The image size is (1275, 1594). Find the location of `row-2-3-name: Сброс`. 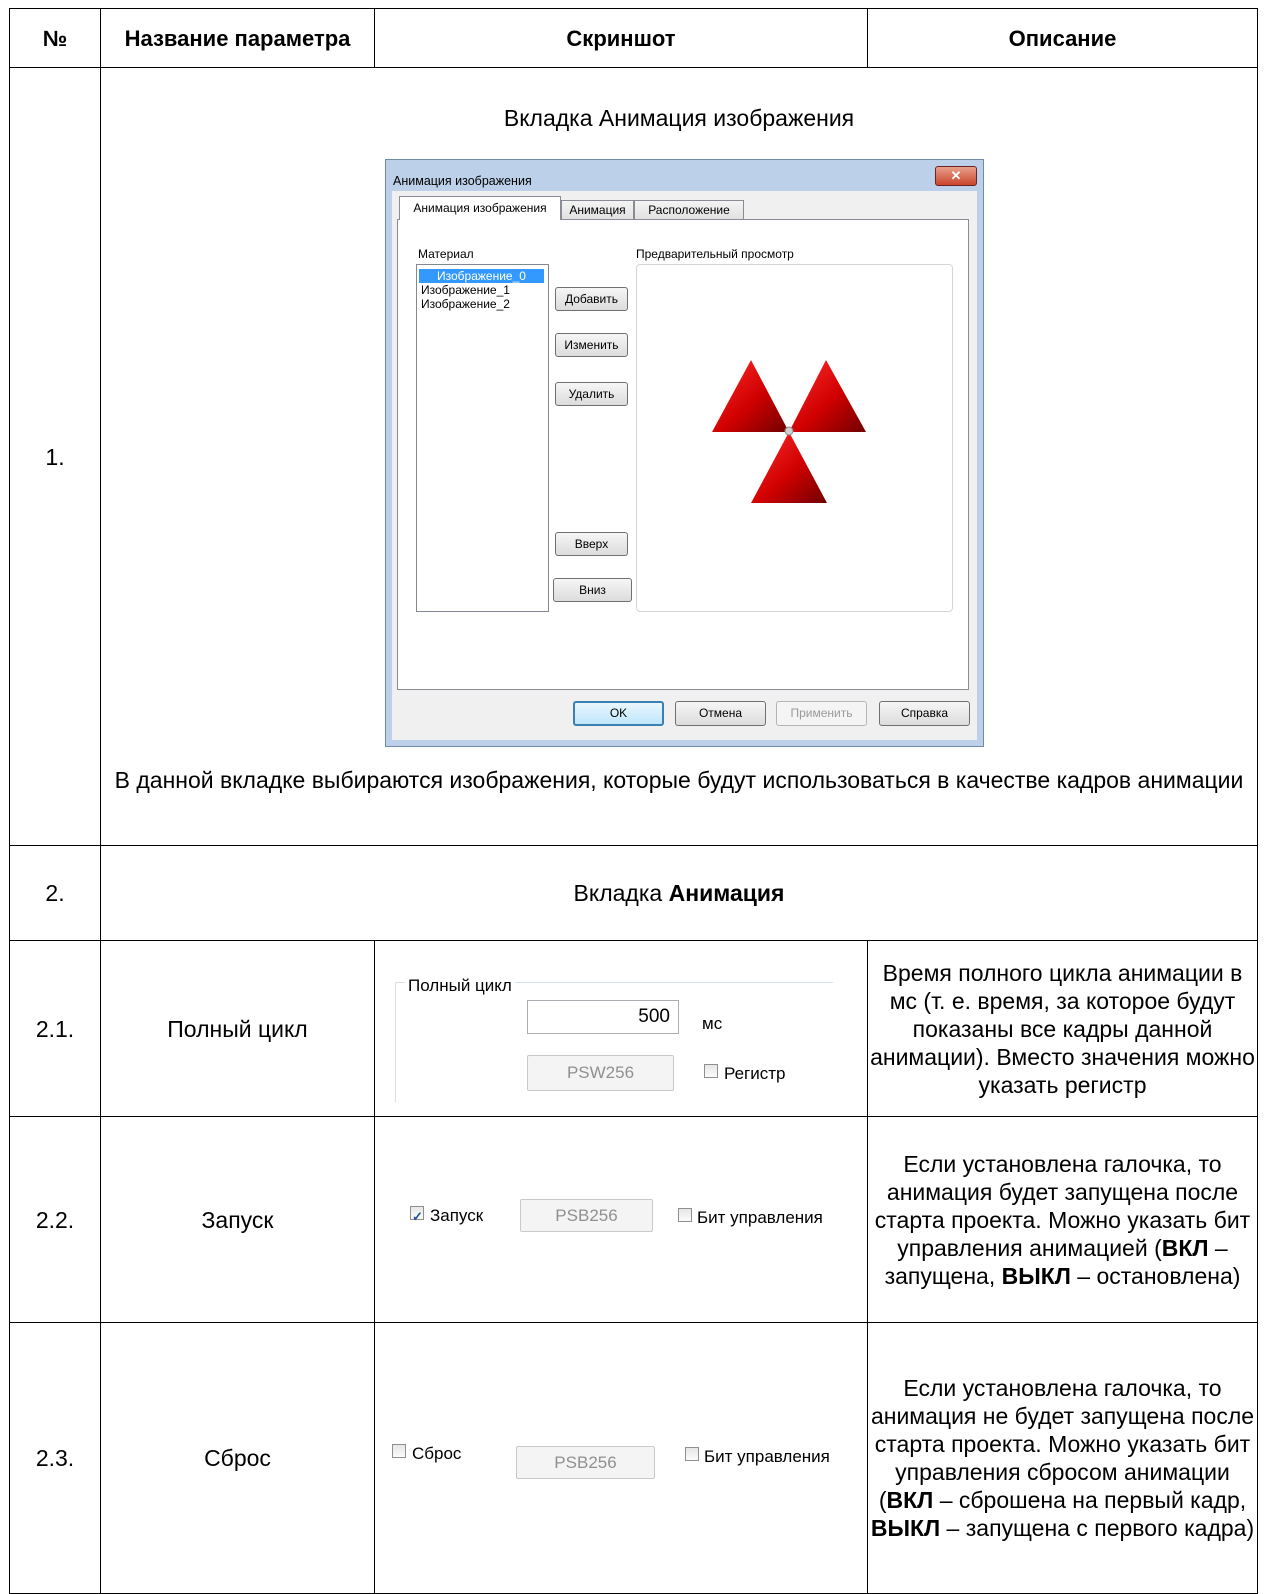

row-2-3-name: Сброс is located at coordinates (237, 1458).